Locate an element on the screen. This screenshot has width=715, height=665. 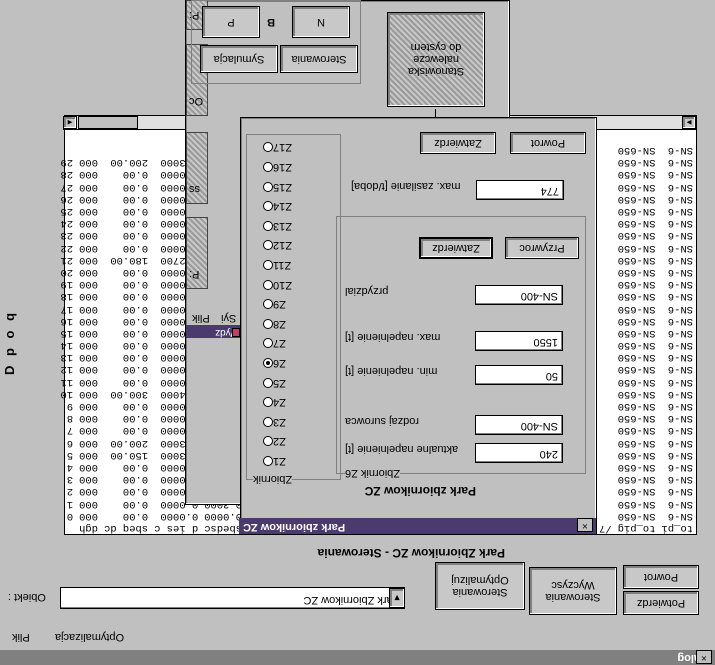
back-button: Powrot is located at coordinates (661, 577).